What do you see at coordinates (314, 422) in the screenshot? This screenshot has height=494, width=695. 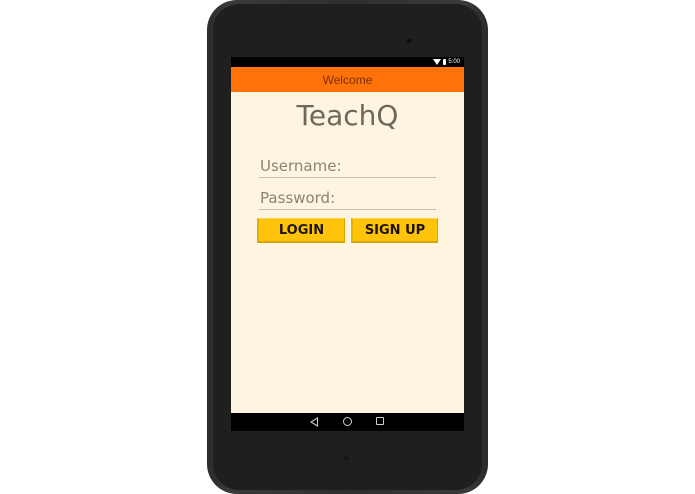 I see `back-icon` at bounding box center [314, 422].